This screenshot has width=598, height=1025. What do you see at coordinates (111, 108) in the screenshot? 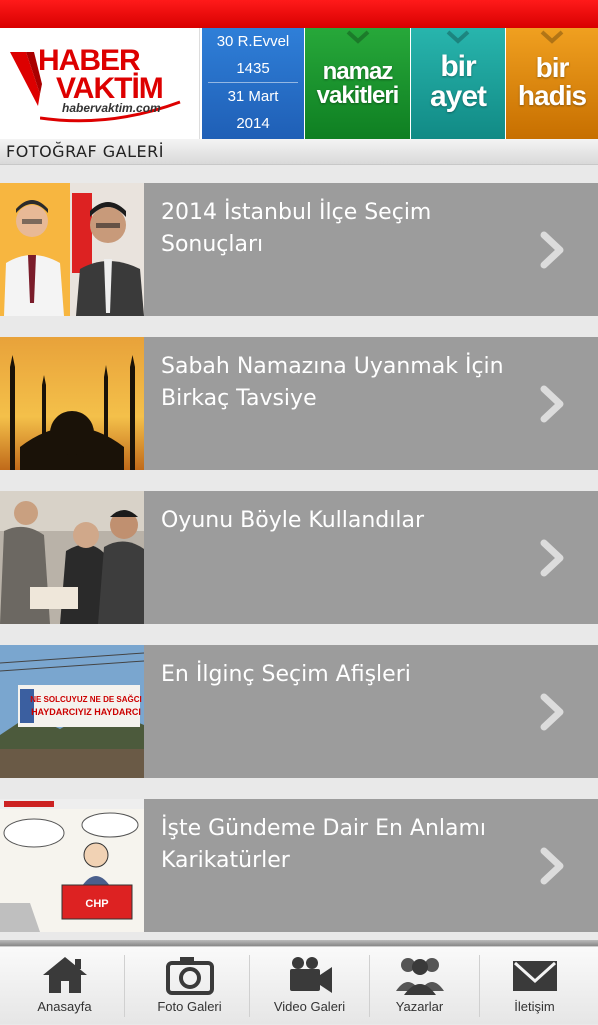
I see `logo-url: habervaktim.com` at bounding box center [111, 108].